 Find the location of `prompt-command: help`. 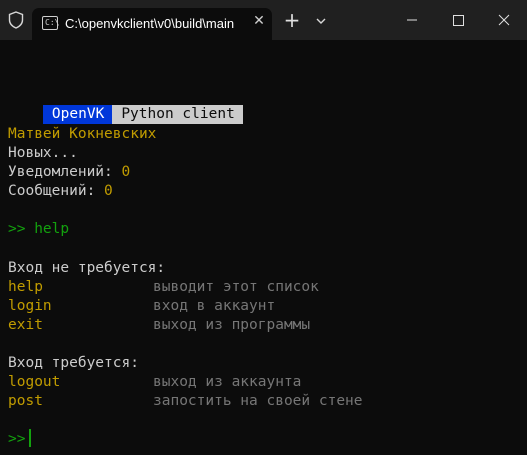

prompt-command: help is located at coordinates (52, 229).